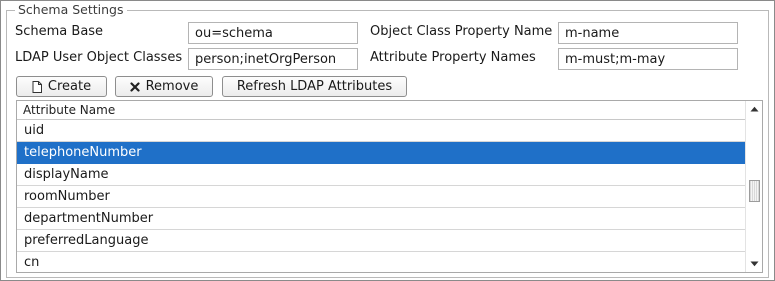  I want to click on create-button-label: Create, so click(69, 86).